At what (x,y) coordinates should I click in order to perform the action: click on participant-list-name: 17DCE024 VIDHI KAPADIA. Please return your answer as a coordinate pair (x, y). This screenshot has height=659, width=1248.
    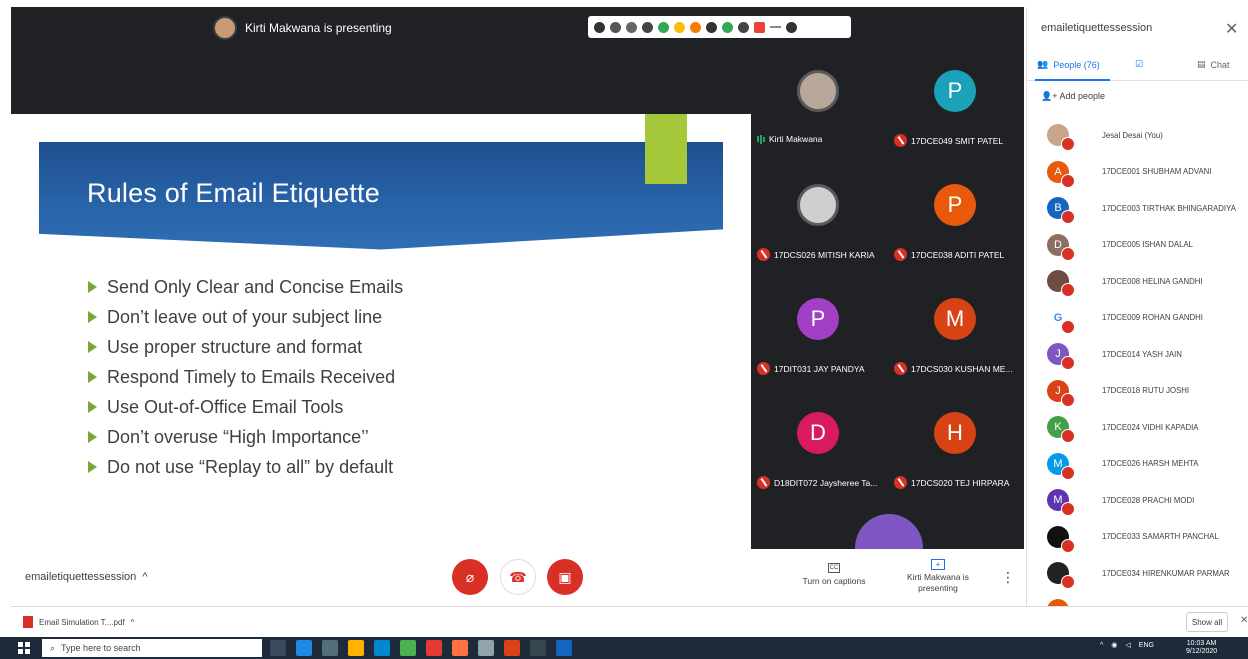
    Looking at the image, I should click on (1150, 427).